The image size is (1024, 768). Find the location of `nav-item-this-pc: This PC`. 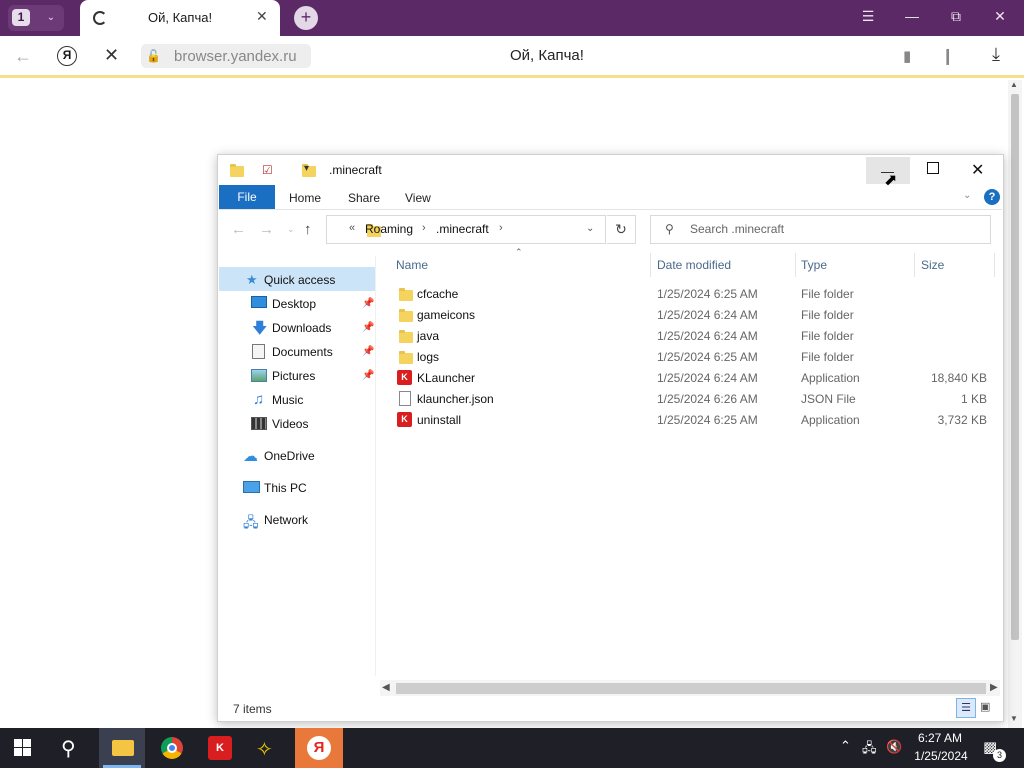

nav-item-this-pc: This PC is located at coordinates (285, 488).